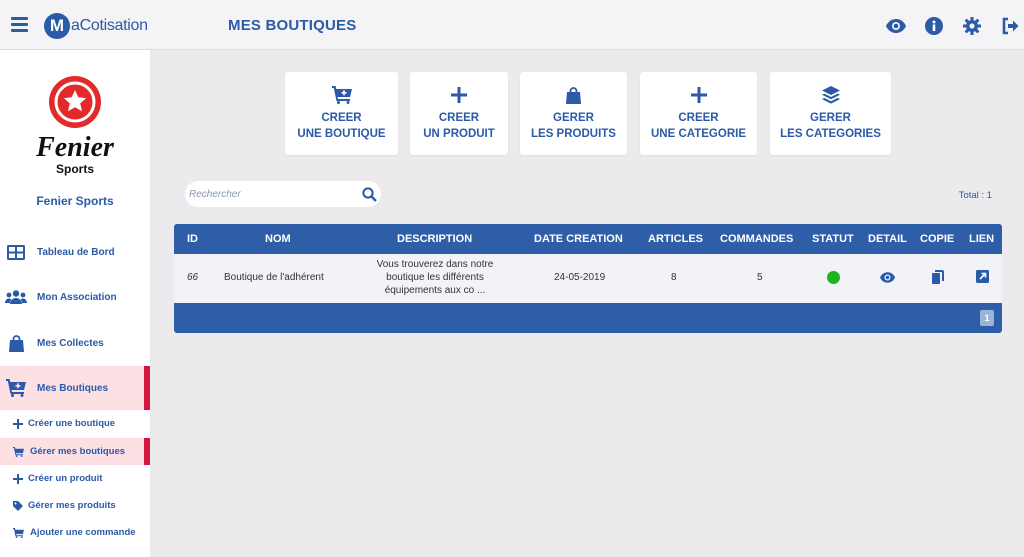  Describe the element at coordinates (75, 147) in the screenshot. I see `svg-text: Fenier` at that location.